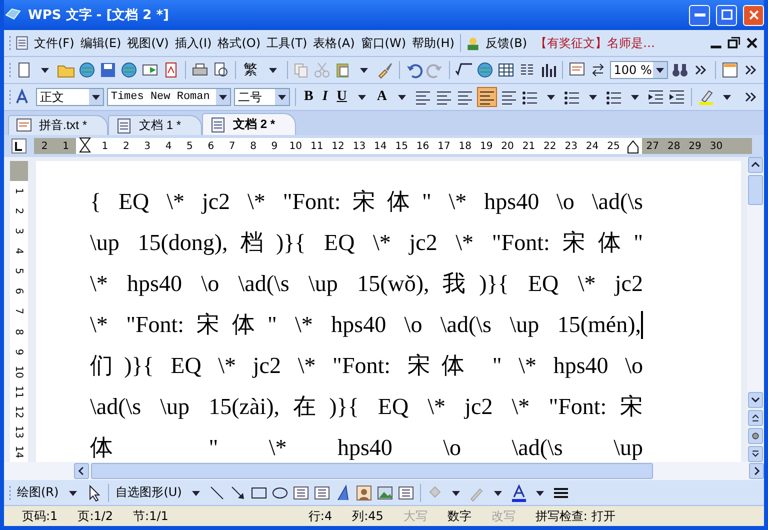  Describe the element at coordinates (366, 366) in the screenshot. I see `document-text-line: 们)}{ EQ \* jc2 \* "Font: 宋体 " \* hps40 \o` at that location.